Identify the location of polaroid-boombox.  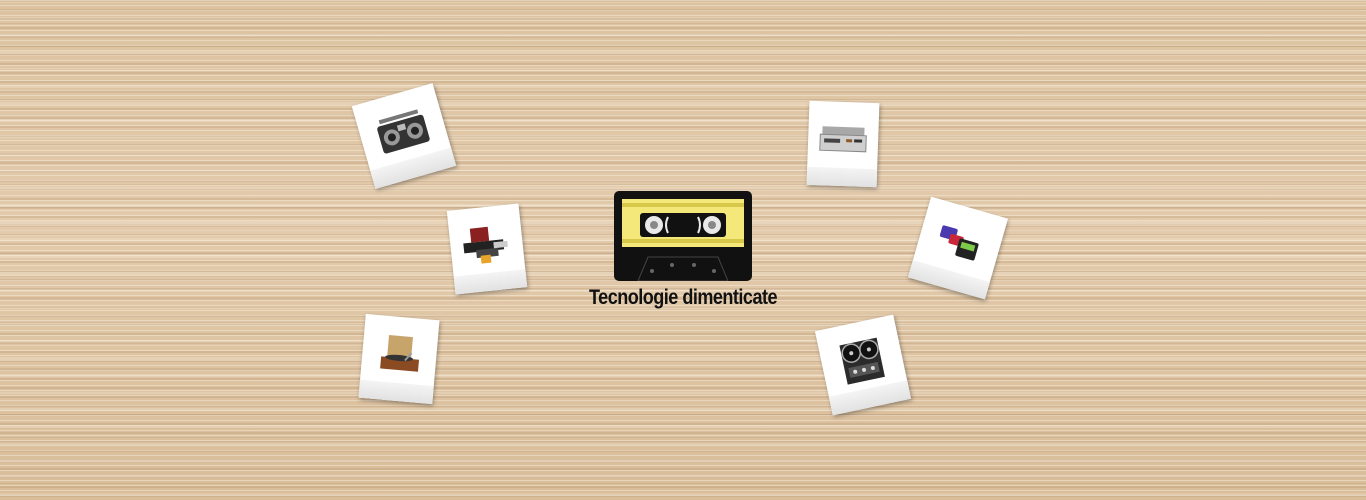
(404, 136).